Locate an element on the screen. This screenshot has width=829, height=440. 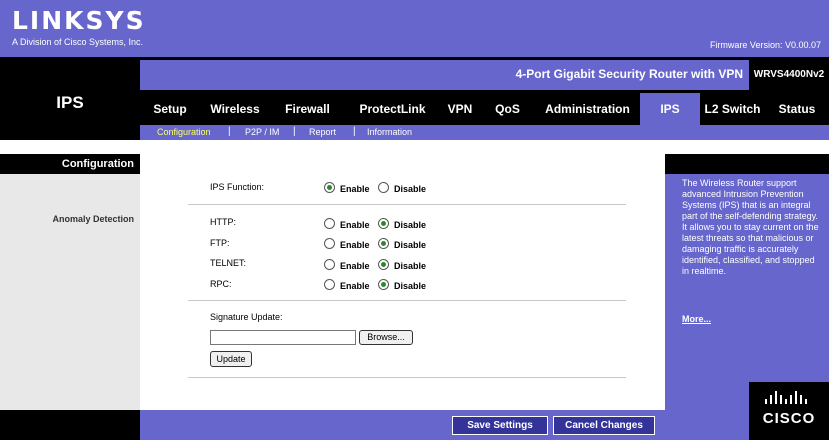
tab-vpn: VPN is located at coordinates (460, 109).